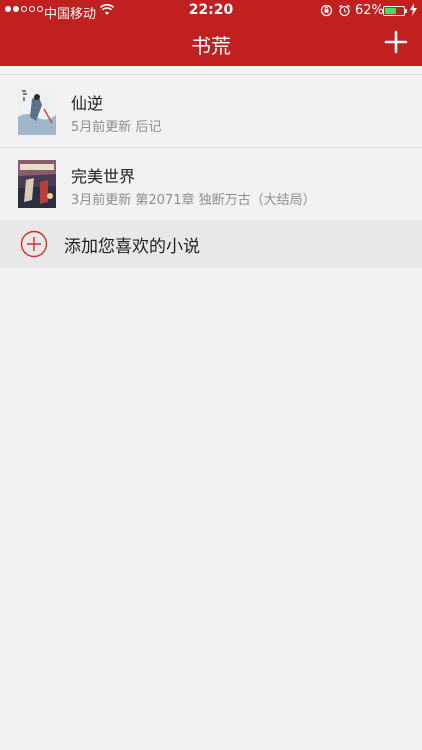 The width and height of the screenshot is (422, 750). What do you see at coordinates (395, 11) in the screenshot?
I see `battery-icon` at bounding box center [395, 11].